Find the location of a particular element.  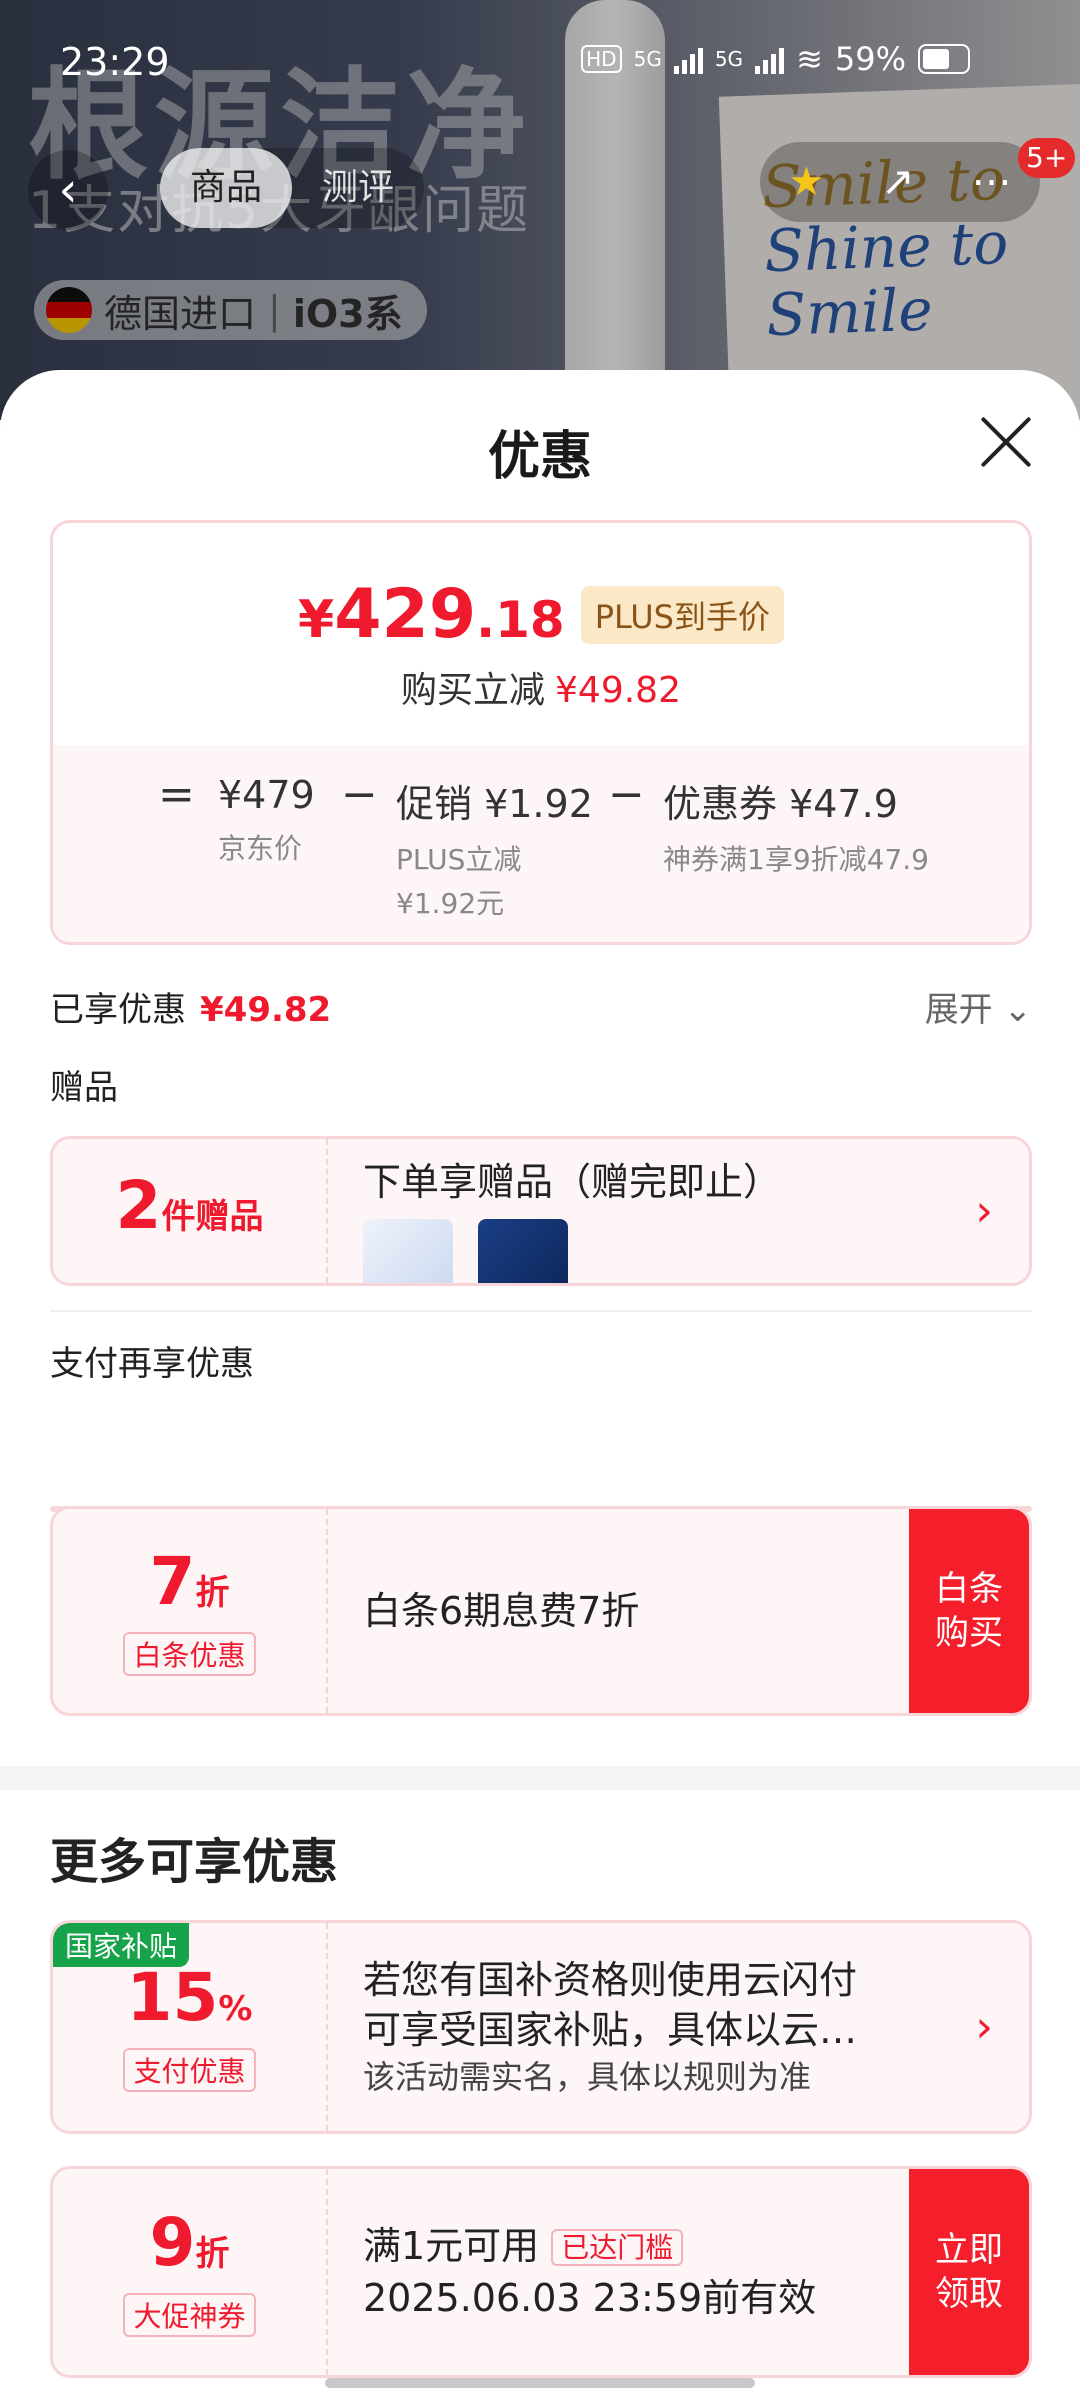

final-price: ¥429.18 is located at coordinates (431, 614).